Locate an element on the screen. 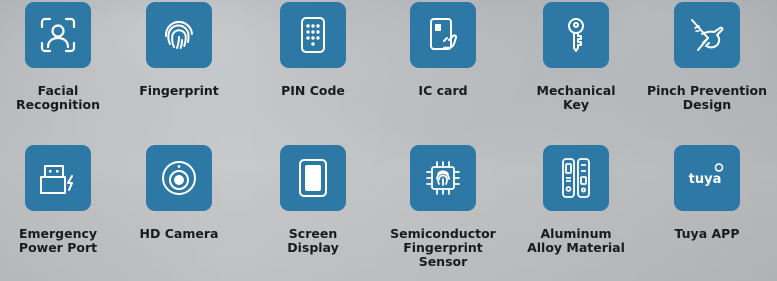  camera-icon is located at coordinates (179, 178).